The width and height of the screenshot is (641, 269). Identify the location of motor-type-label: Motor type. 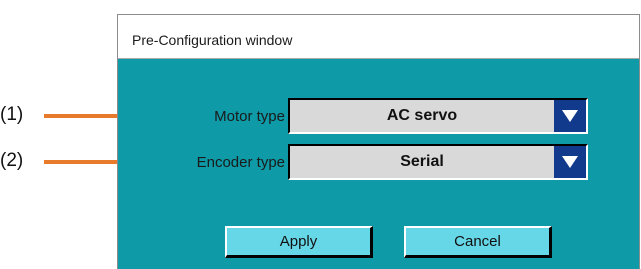
(249, 116).